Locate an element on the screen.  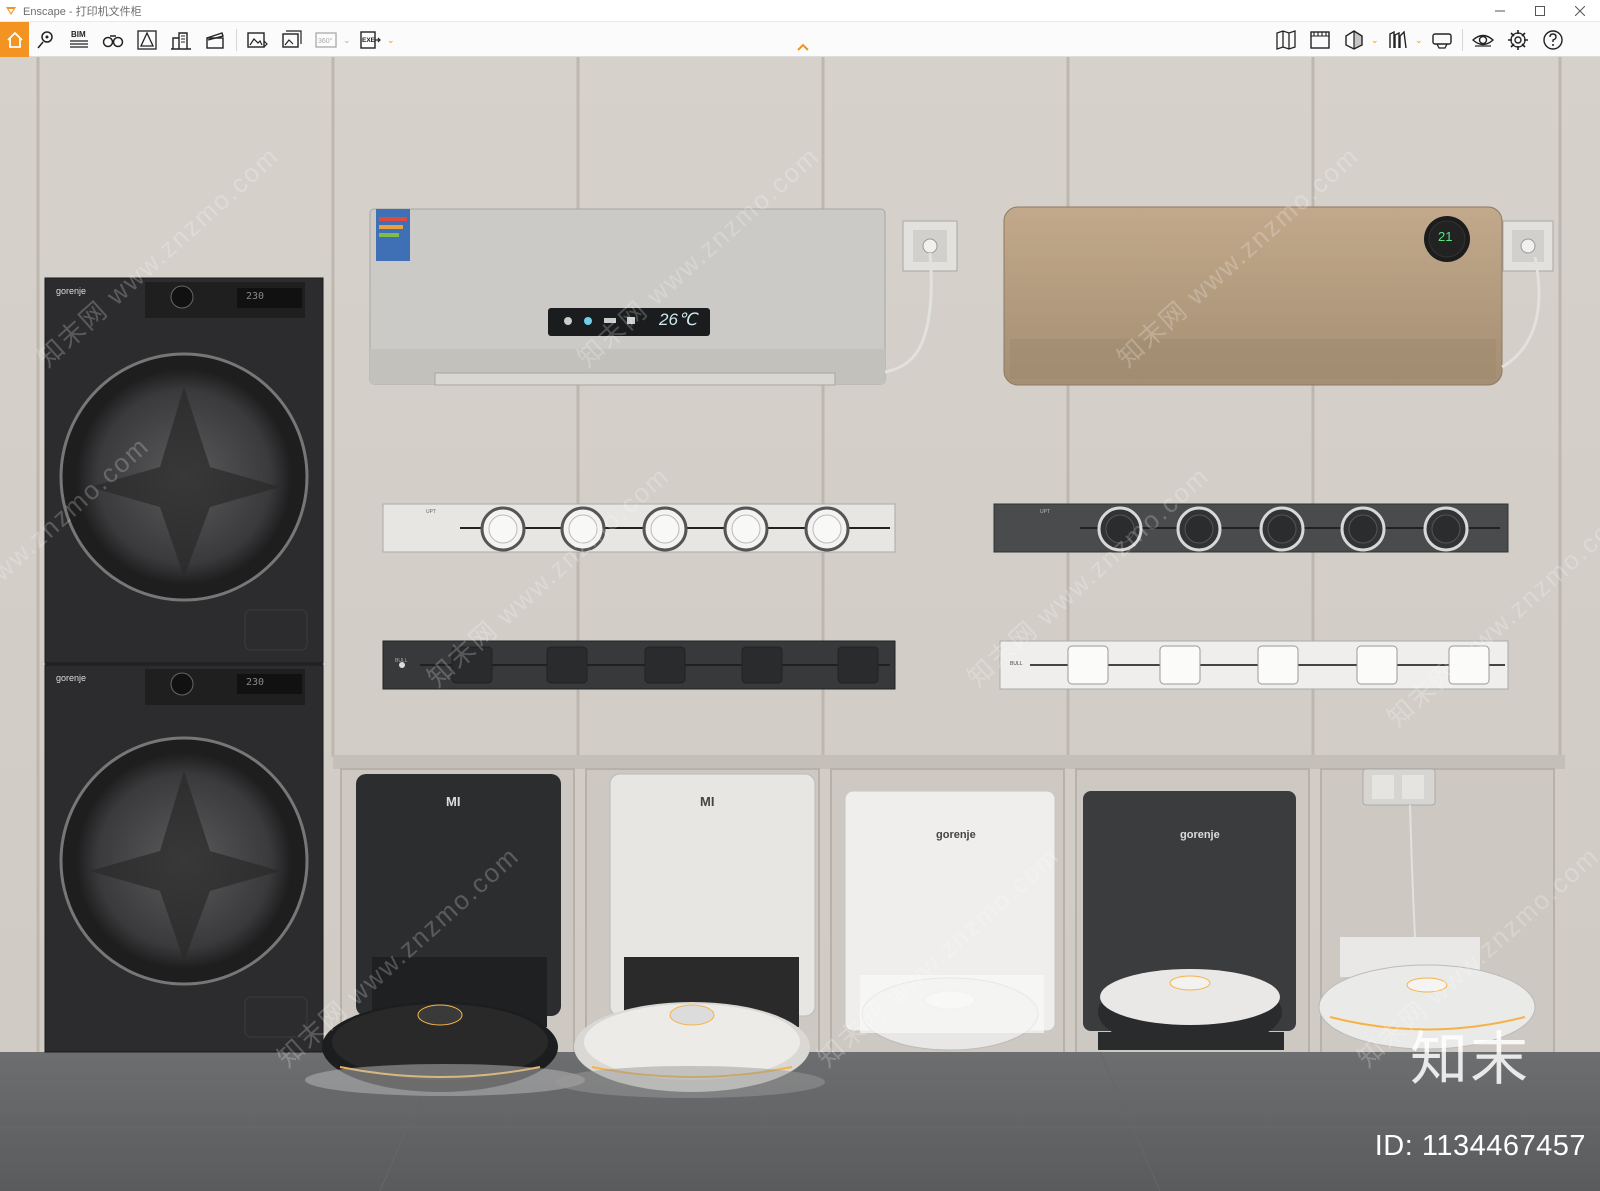
home-icon is located at coordinates (14, 39).